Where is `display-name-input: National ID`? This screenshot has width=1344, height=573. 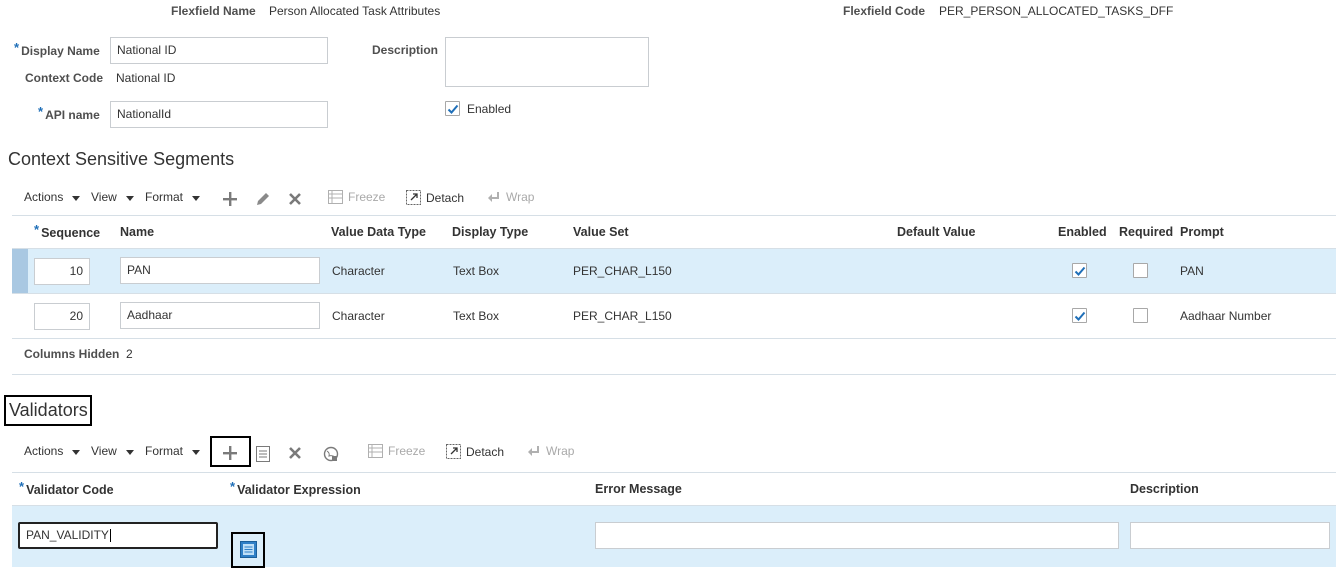
display-name-input: National ID is located at coordinates (219, 50).